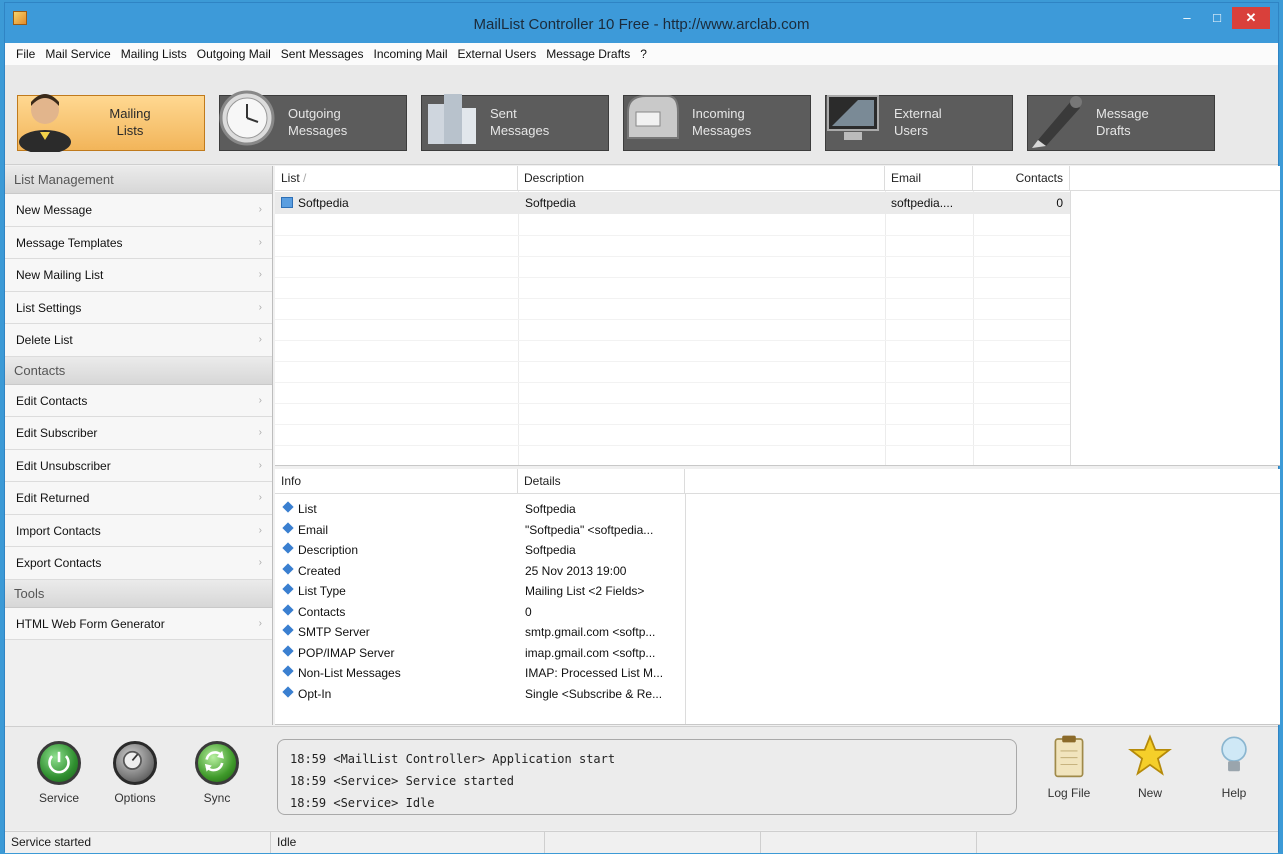 The image size is (1283, 854). What do you see at coordinates (138, 400) in the screenshot?
I see `nav-edit-contacts: Edit Contacts ›` at bounding box center [138, 400].